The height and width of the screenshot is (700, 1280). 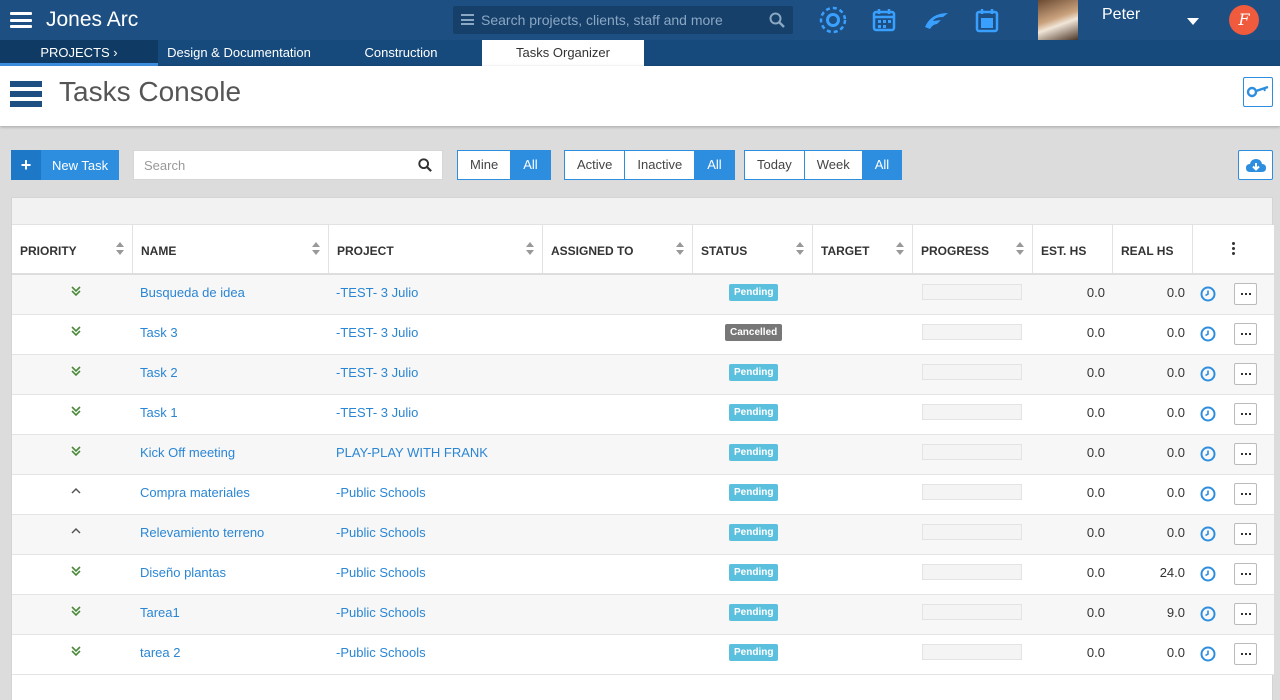 I want to click on real-hours: 0.0, so click(x=1175, y=652).